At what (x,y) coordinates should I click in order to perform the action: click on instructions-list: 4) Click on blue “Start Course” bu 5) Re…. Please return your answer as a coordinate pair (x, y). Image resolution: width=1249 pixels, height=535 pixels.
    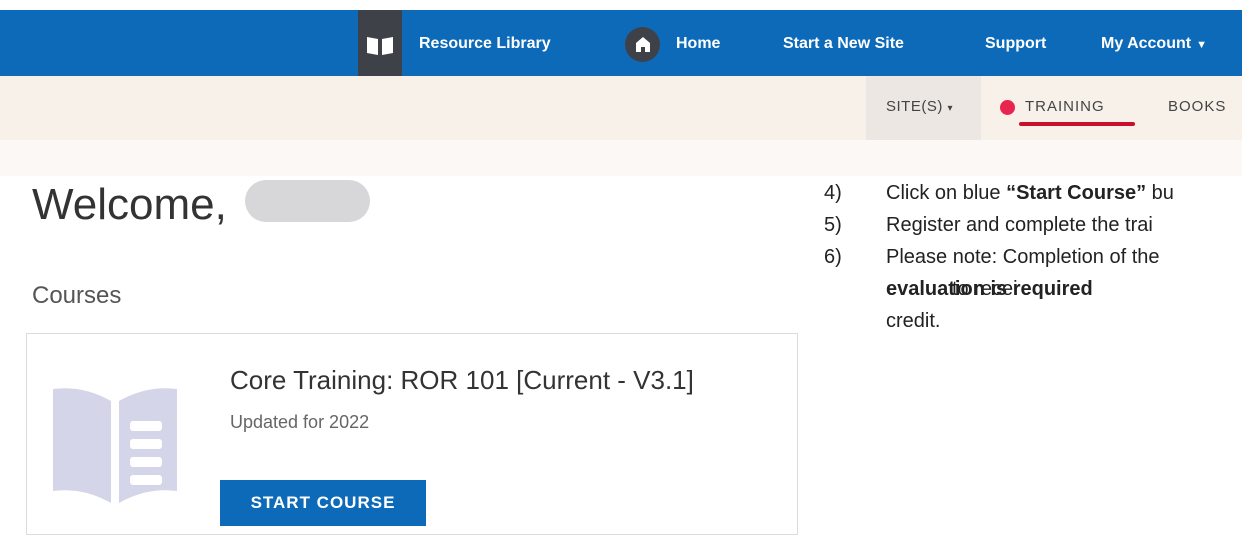
    Looking at the image, I should click on (1034, 262).